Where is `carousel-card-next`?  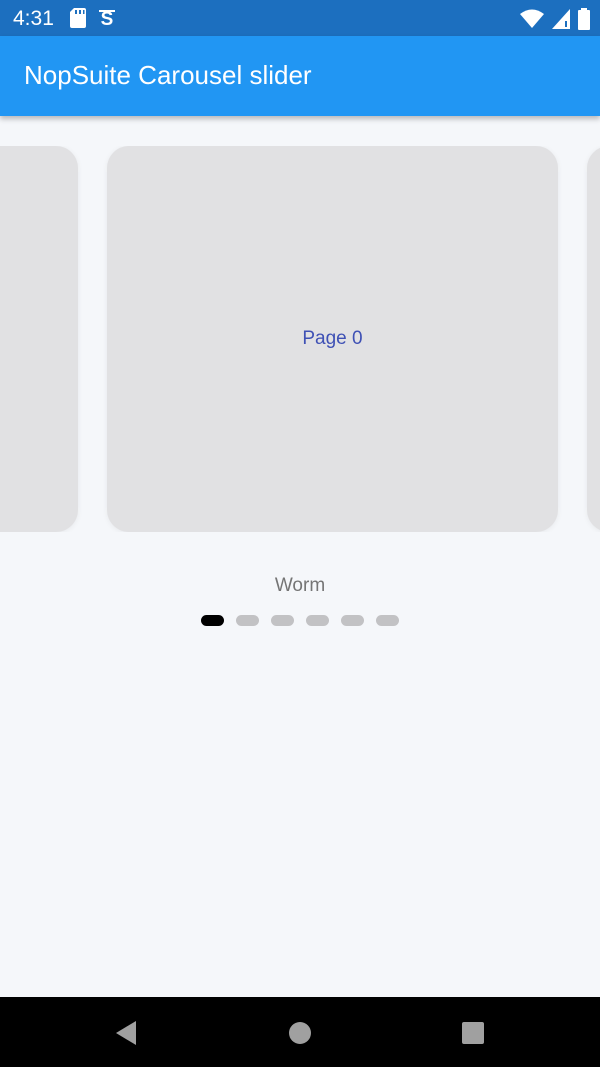 carousel-card-next is located at coordinates (593, 339).